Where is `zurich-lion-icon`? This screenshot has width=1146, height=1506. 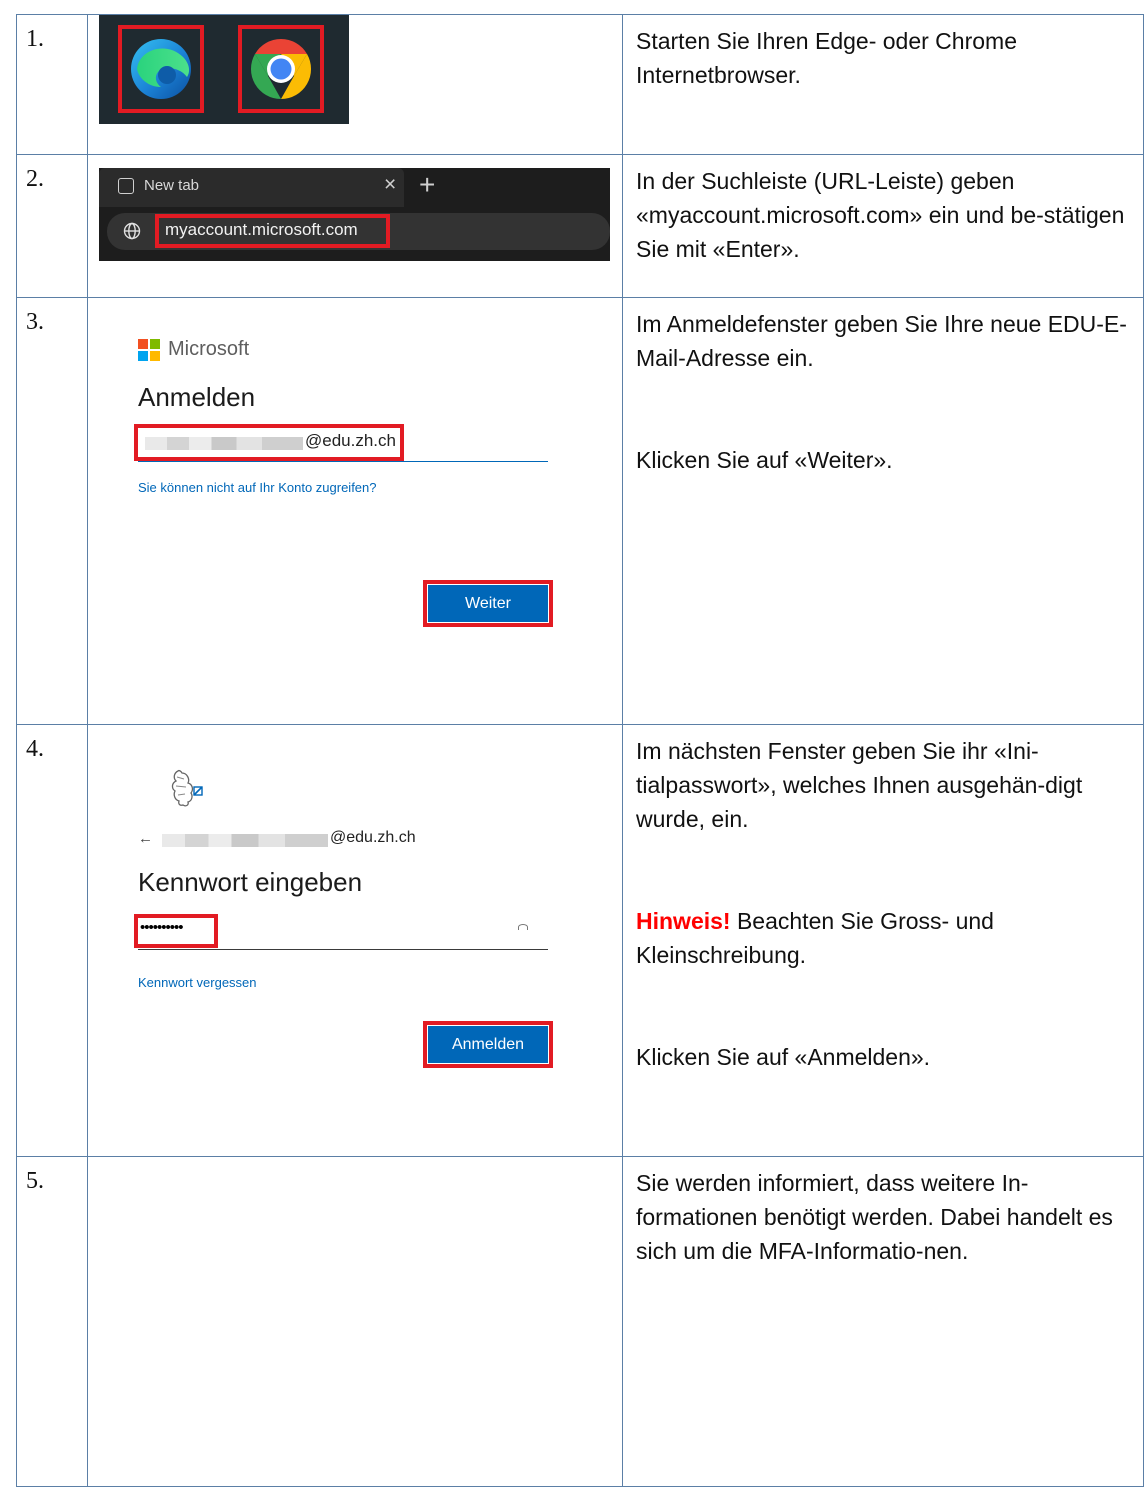
zurich-lion-icon is located at coordinates (187, 788).